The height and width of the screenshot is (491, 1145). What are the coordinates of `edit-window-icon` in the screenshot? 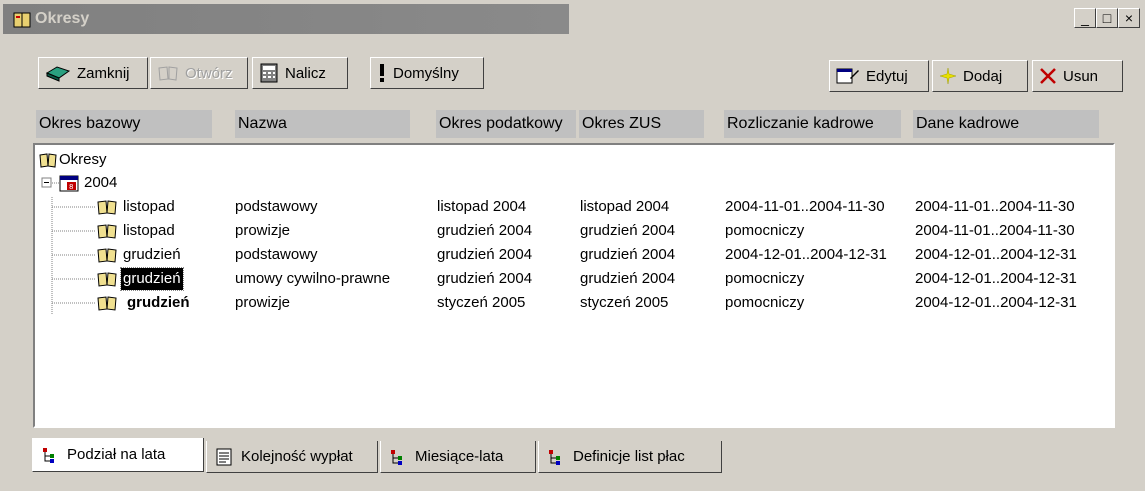 It's located at (847, 76).